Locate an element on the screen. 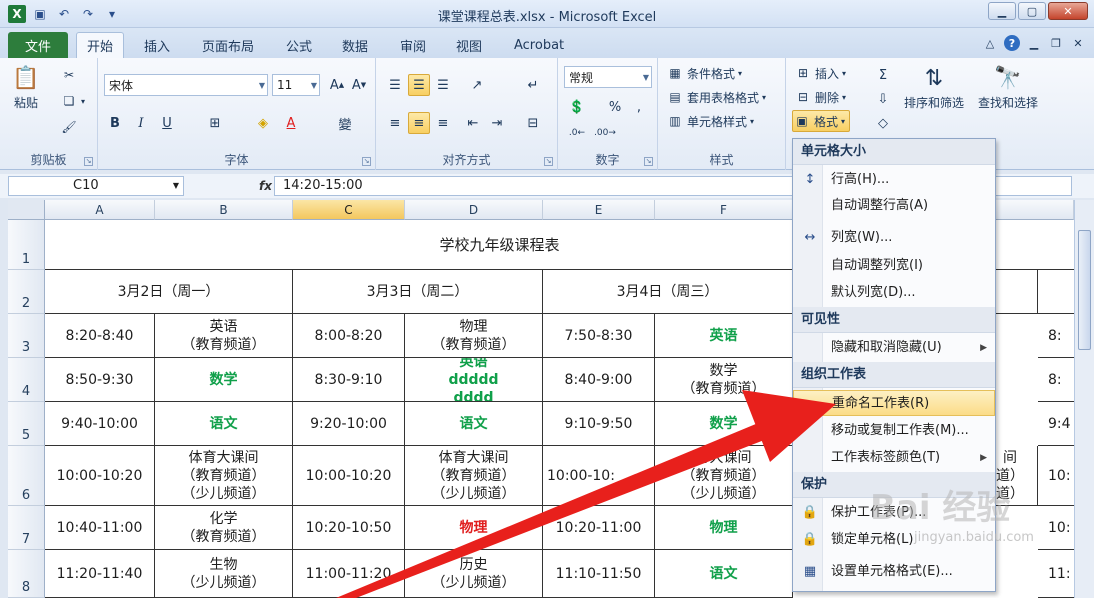 The image size is (1094, 598). align-middle-icon: ☰ is located at coordinates (419, 85).